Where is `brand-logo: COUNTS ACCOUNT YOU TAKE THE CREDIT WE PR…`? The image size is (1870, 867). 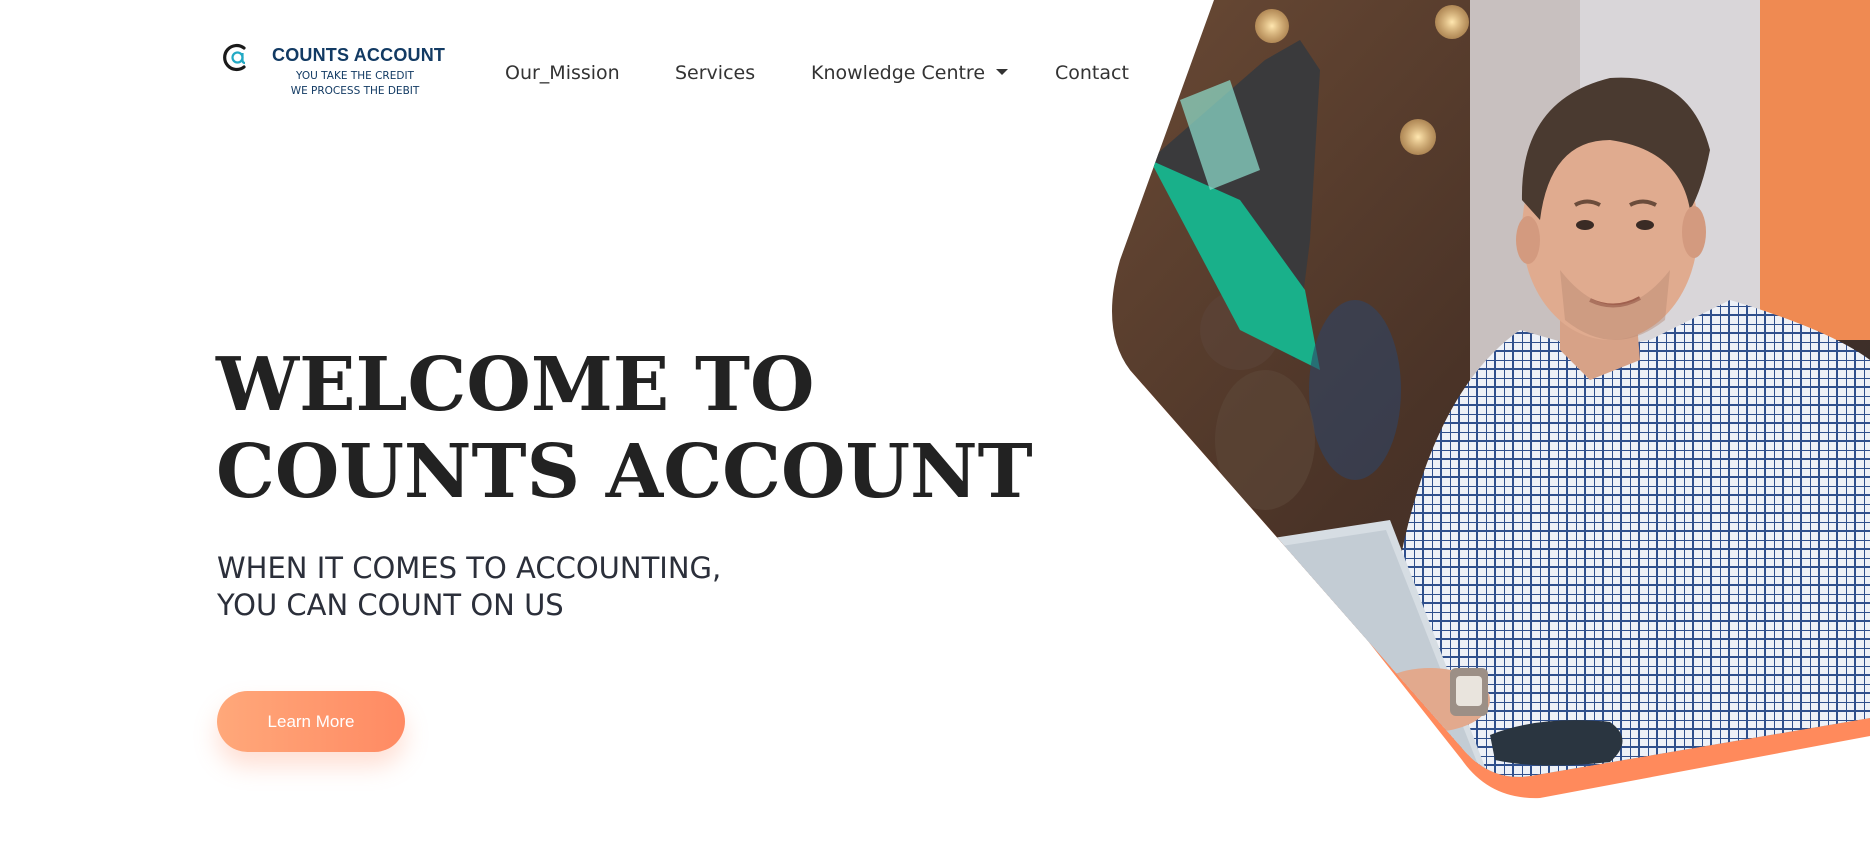
brand-logo: COUNTS ACCOUNT YOU TAKE THE CREDIT WE PR… is located at coordinates (334, 72).